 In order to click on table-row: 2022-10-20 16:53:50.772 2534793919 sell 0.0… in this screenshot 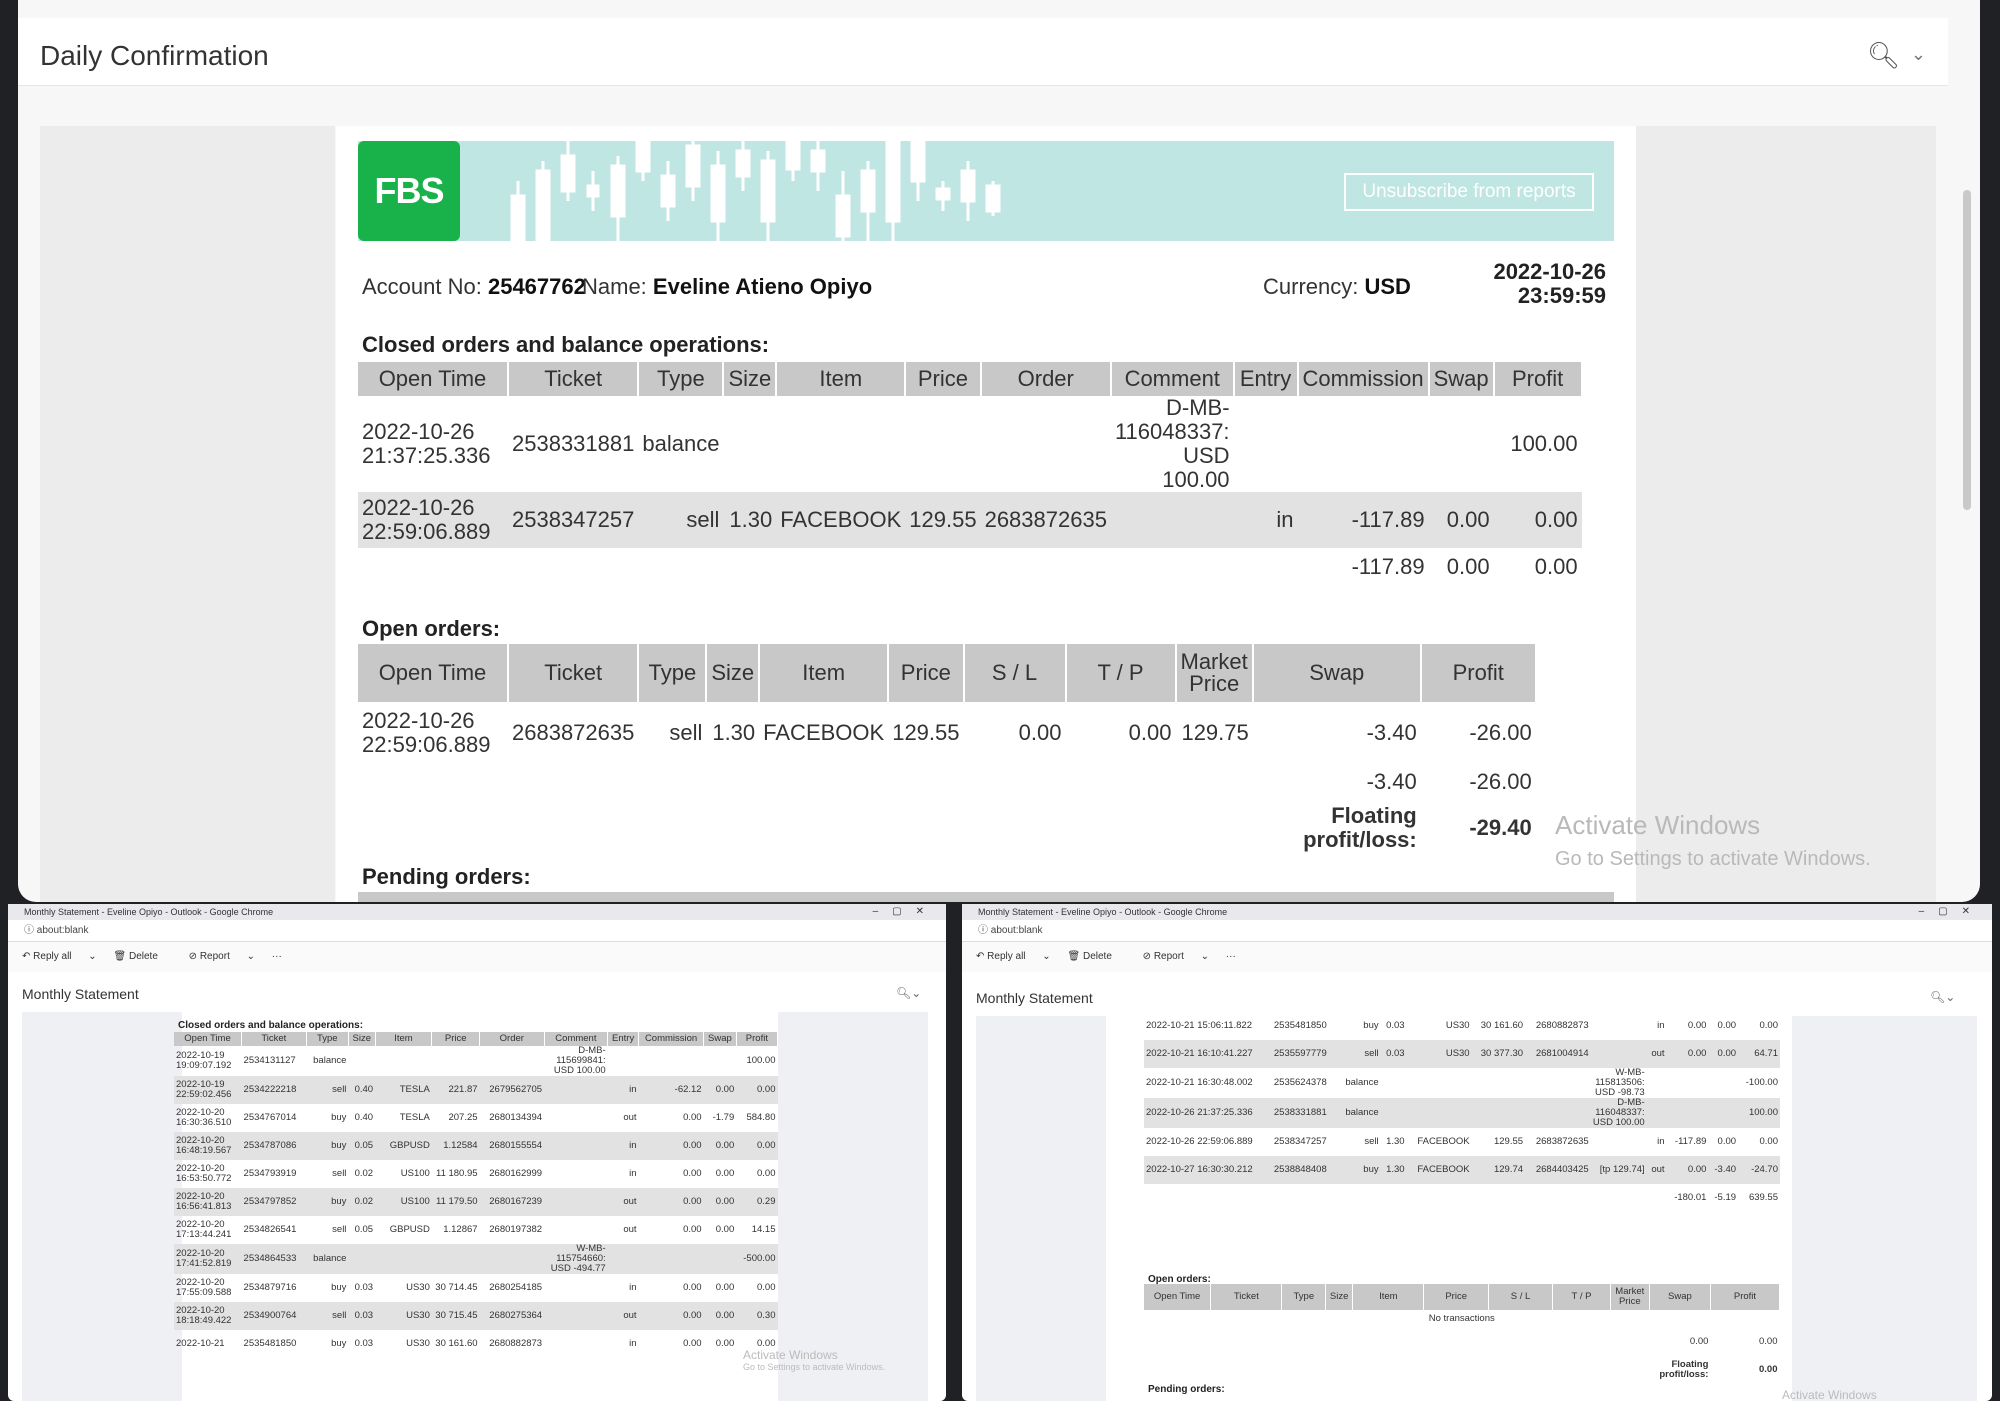, I will do `click(476, 1173)`.